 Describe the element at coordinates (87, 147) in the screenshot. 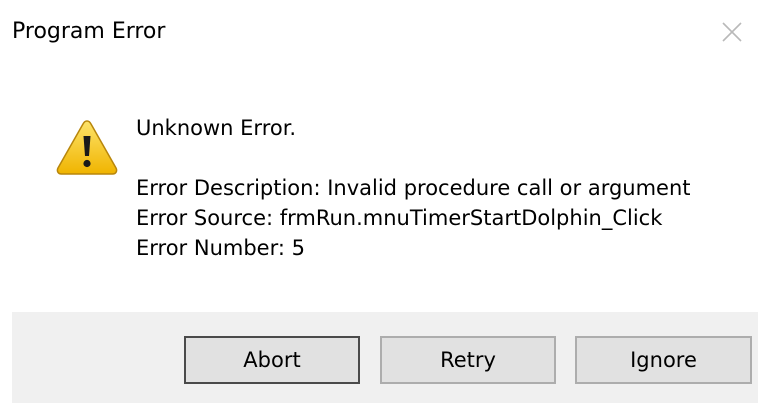

I see `warning-icon` at that location.